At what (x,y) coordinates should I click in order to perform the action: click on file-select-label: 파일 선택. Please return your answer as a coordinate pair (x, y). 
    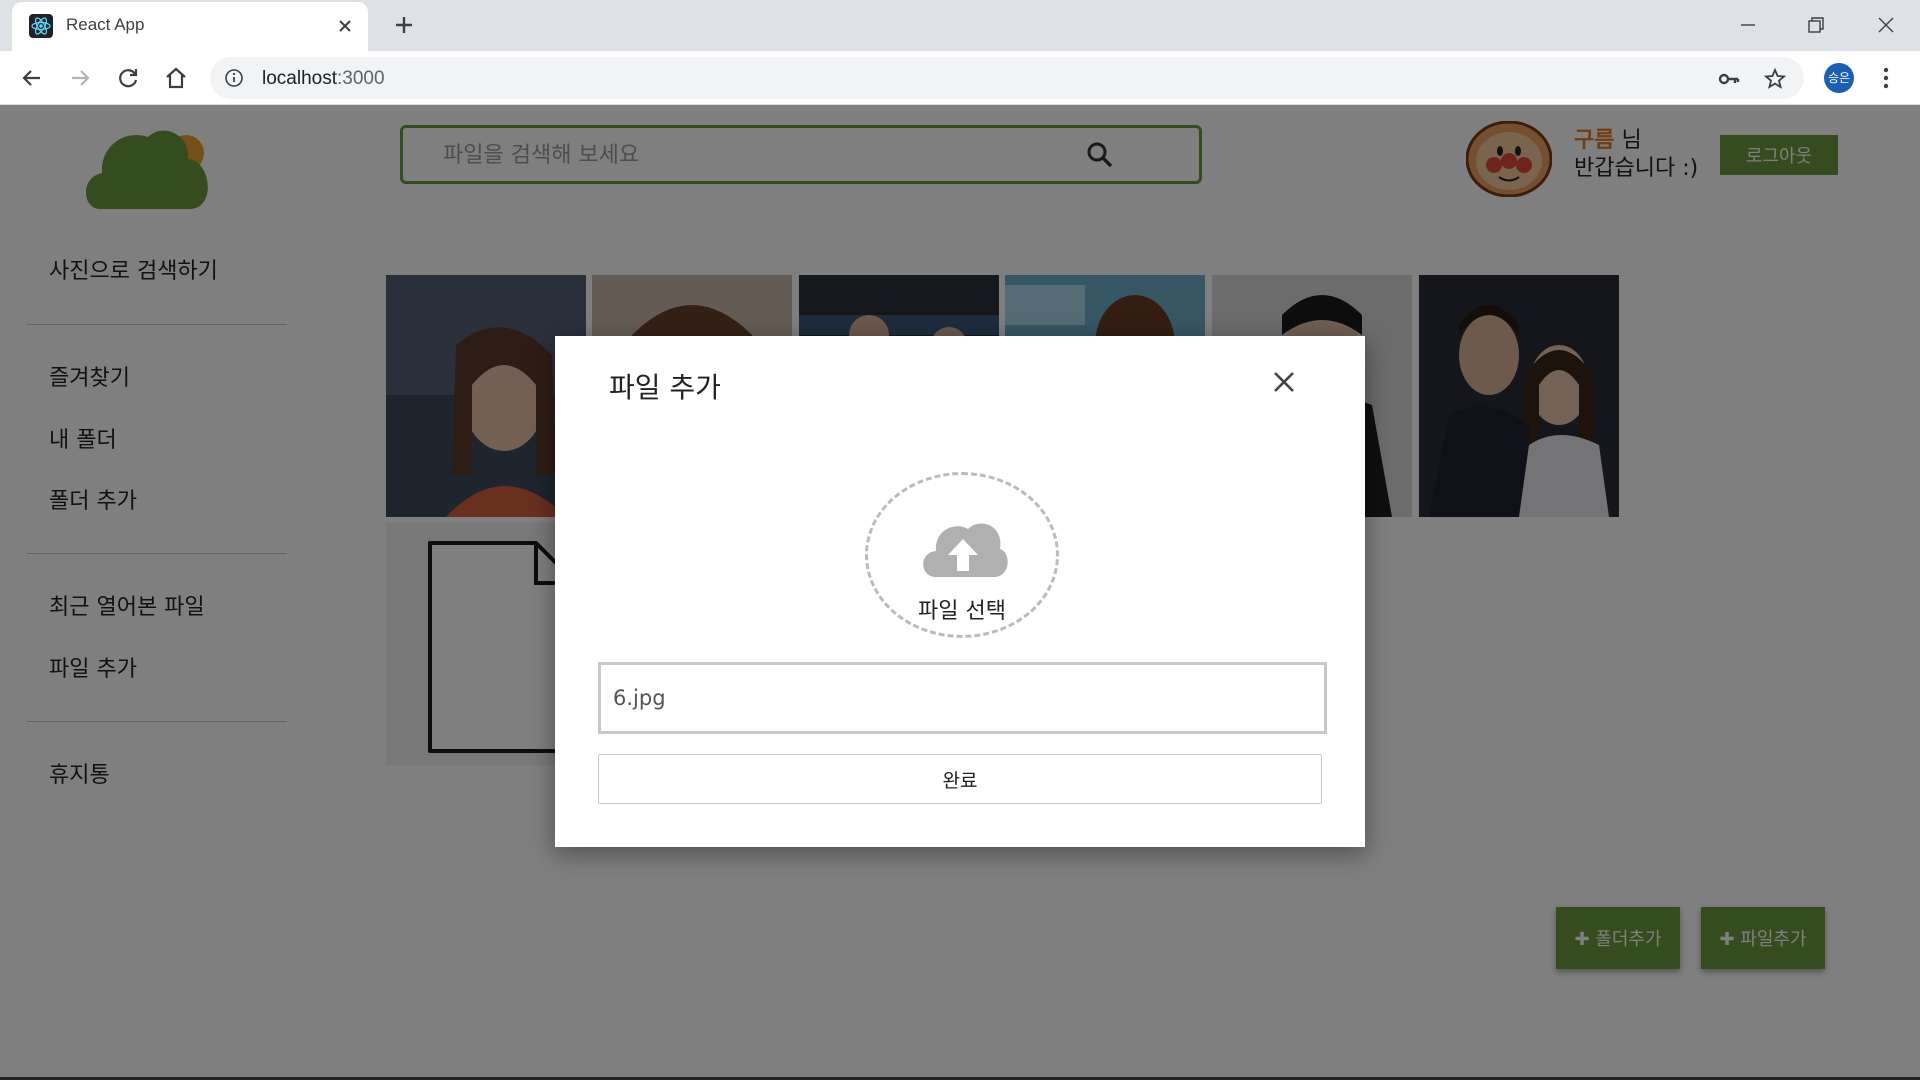
    Looking at the image, I should click on (962, 611).